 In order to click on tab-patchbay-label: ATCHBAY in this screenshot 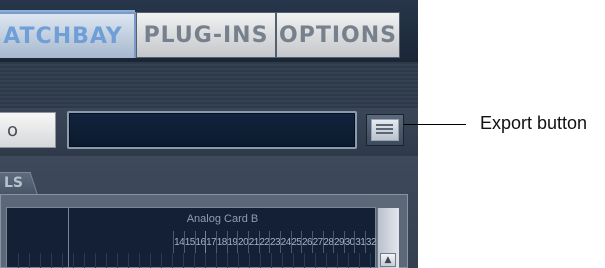, I will do `click(63, 36)`.